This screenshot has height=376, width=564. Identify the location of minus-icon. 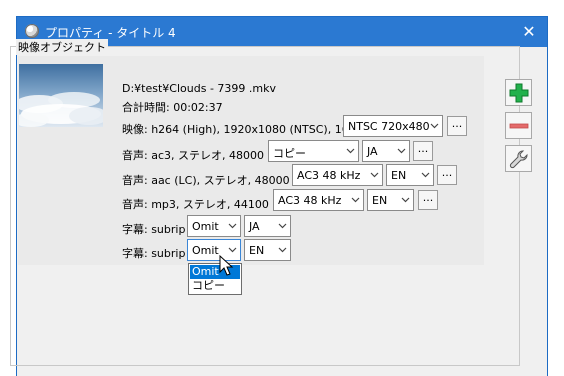
(519, 126).